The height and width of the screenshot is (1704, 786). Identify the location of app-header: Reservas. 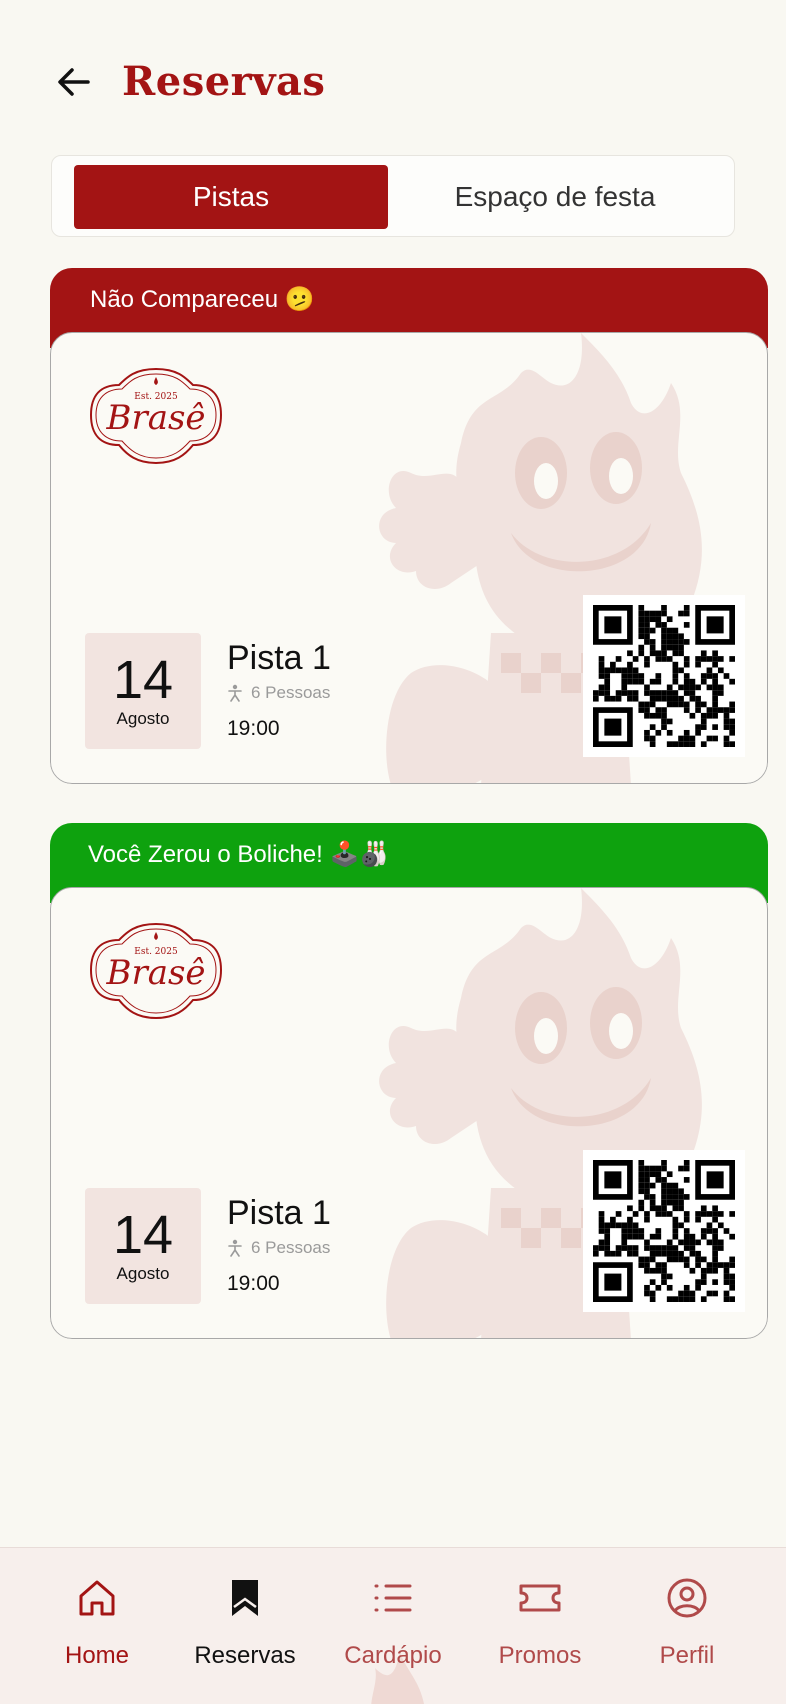
(393, 75).